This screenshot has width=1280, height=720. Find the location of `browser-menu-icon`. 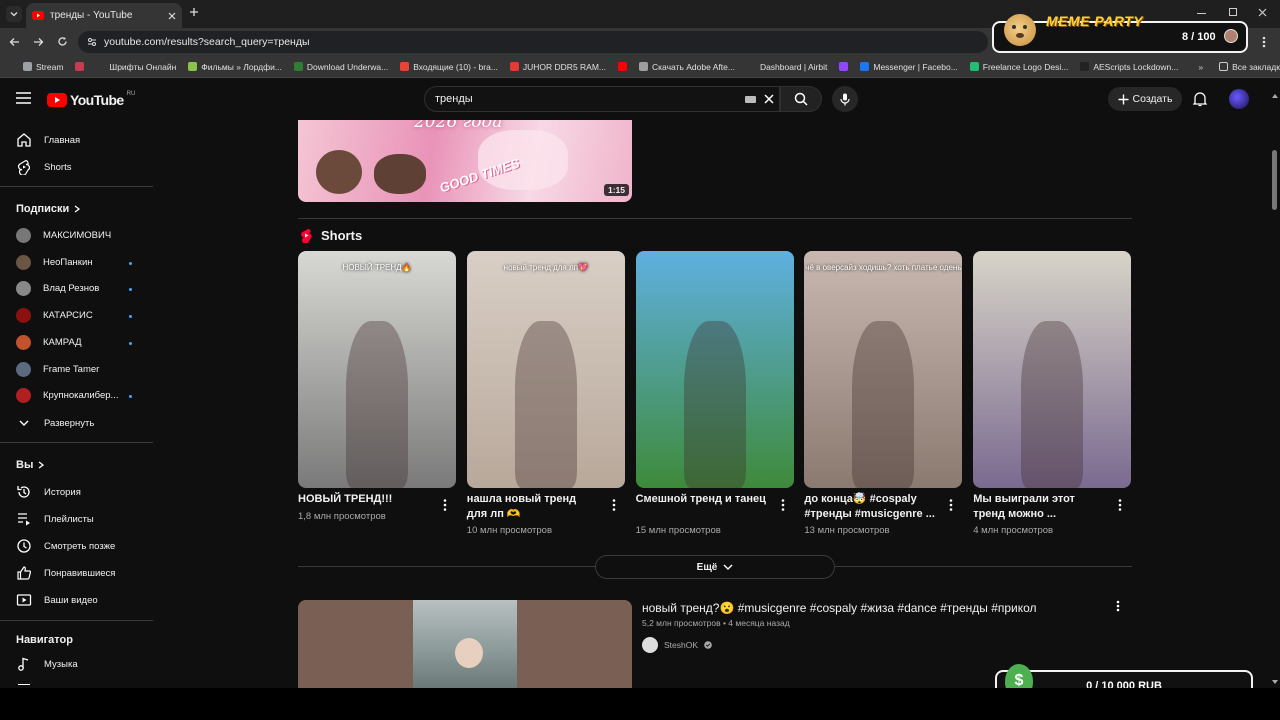

browser-menu-icon is located at coordinates (1264, 42).